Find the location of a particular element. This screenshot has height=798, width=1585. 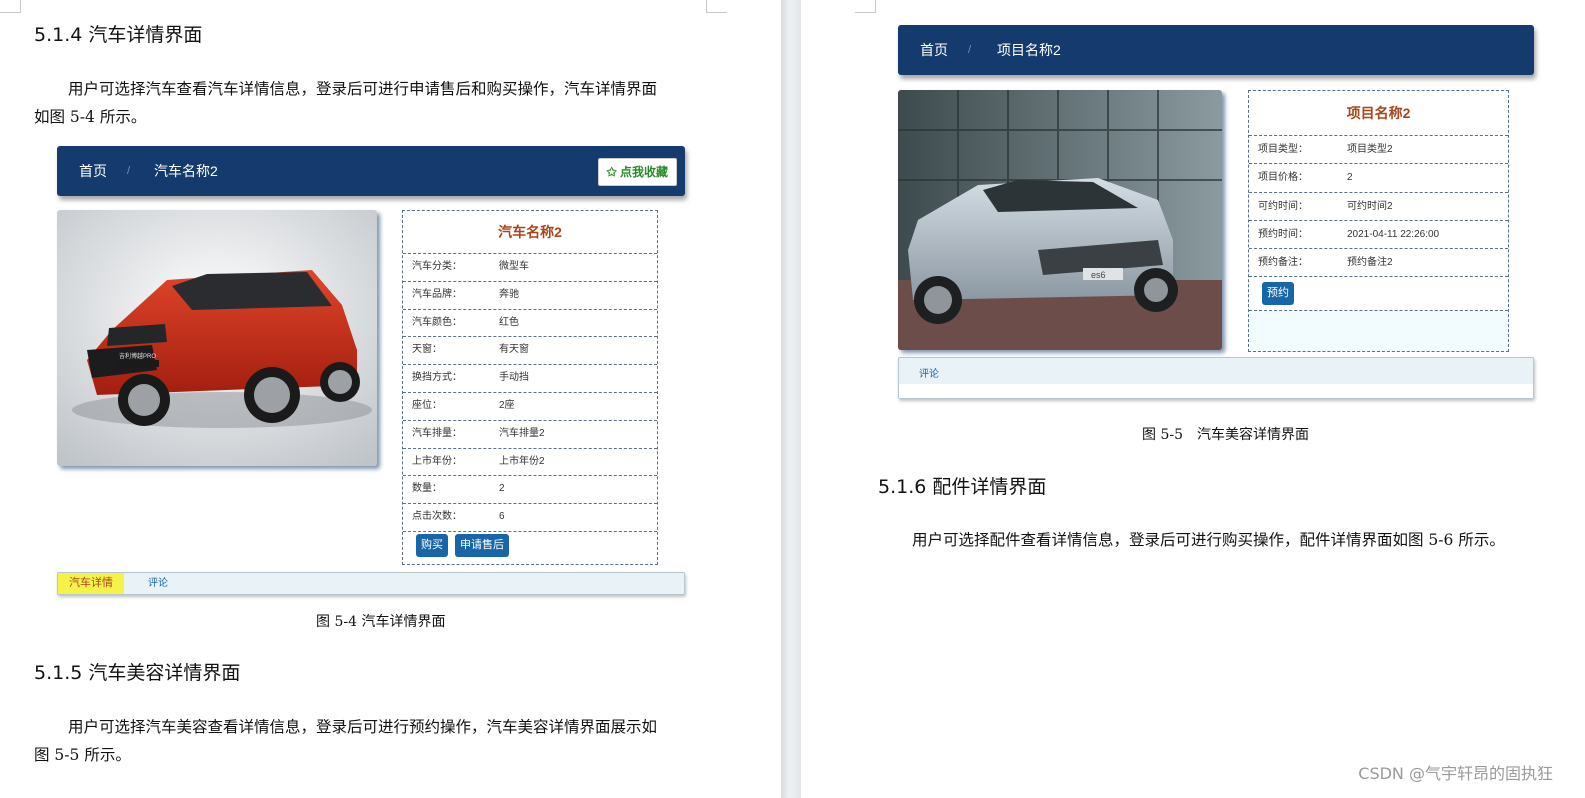

csdn-watermark: CSDN @气宇轩昂的固执狂 is located at coordinates (1455, 773).